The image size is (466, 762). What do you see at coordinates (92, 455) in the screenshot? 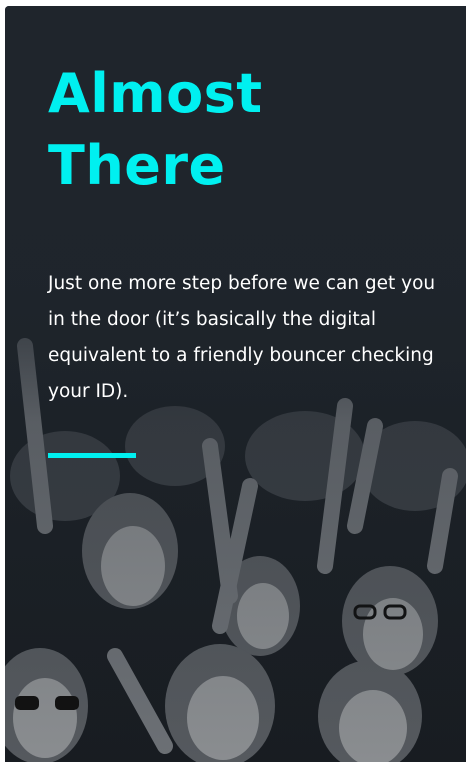
I see `accent-divider` at bounding box center [92, 455].